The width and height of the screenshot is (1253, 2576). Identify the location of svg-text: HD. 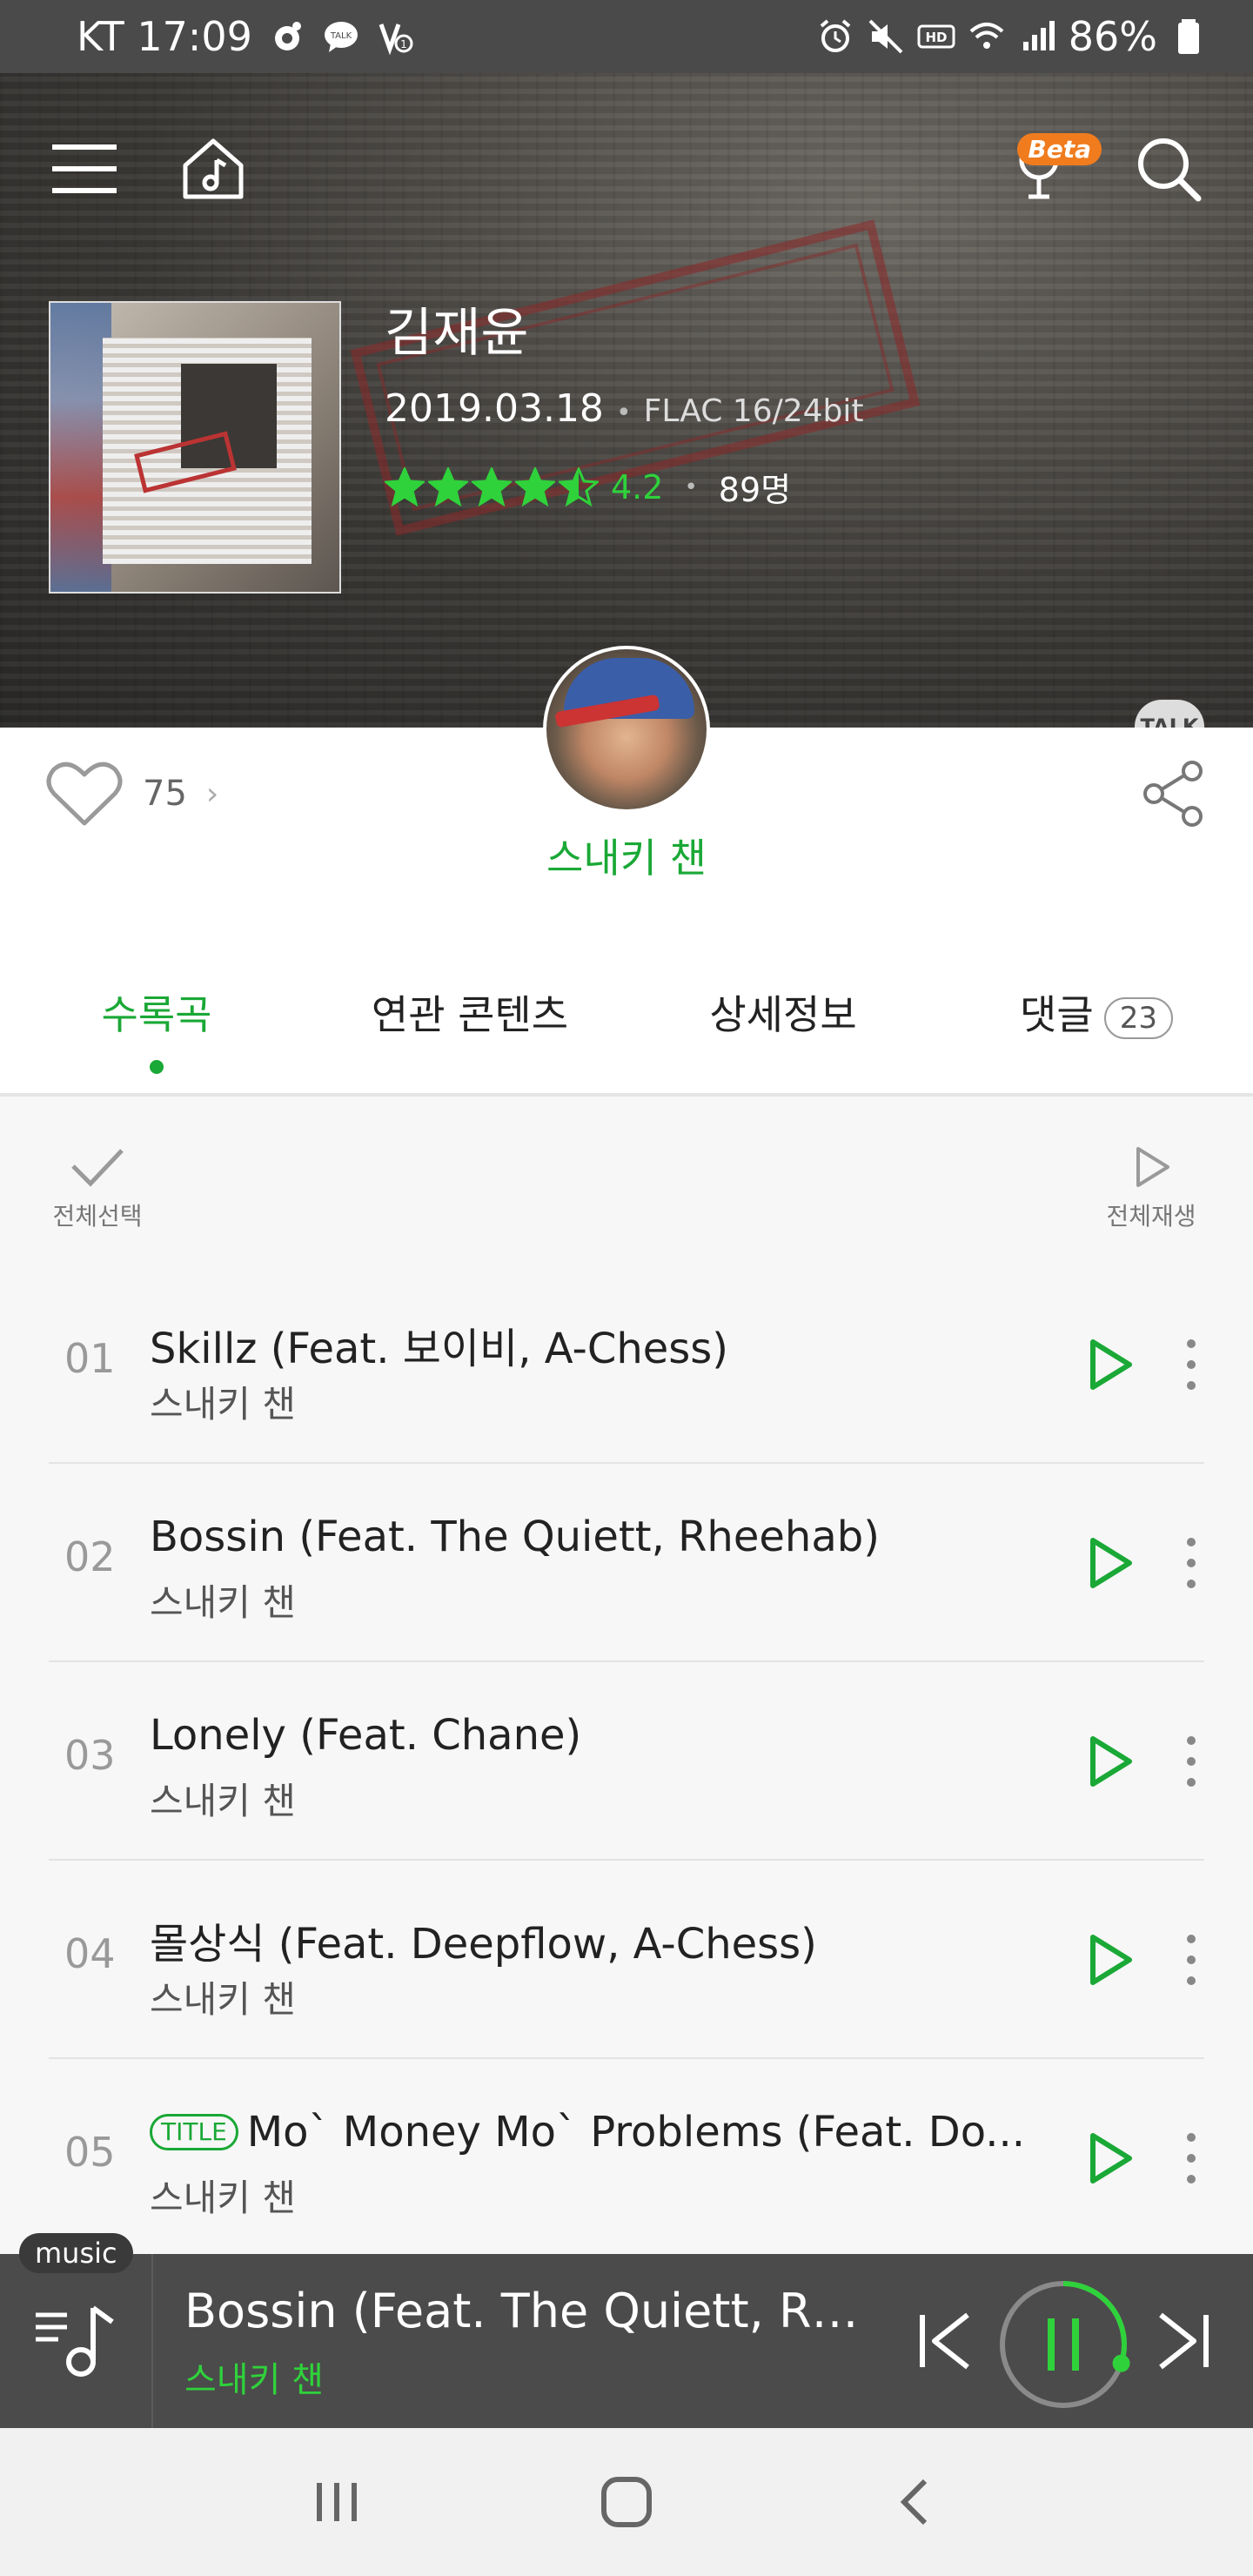
(936, 37).